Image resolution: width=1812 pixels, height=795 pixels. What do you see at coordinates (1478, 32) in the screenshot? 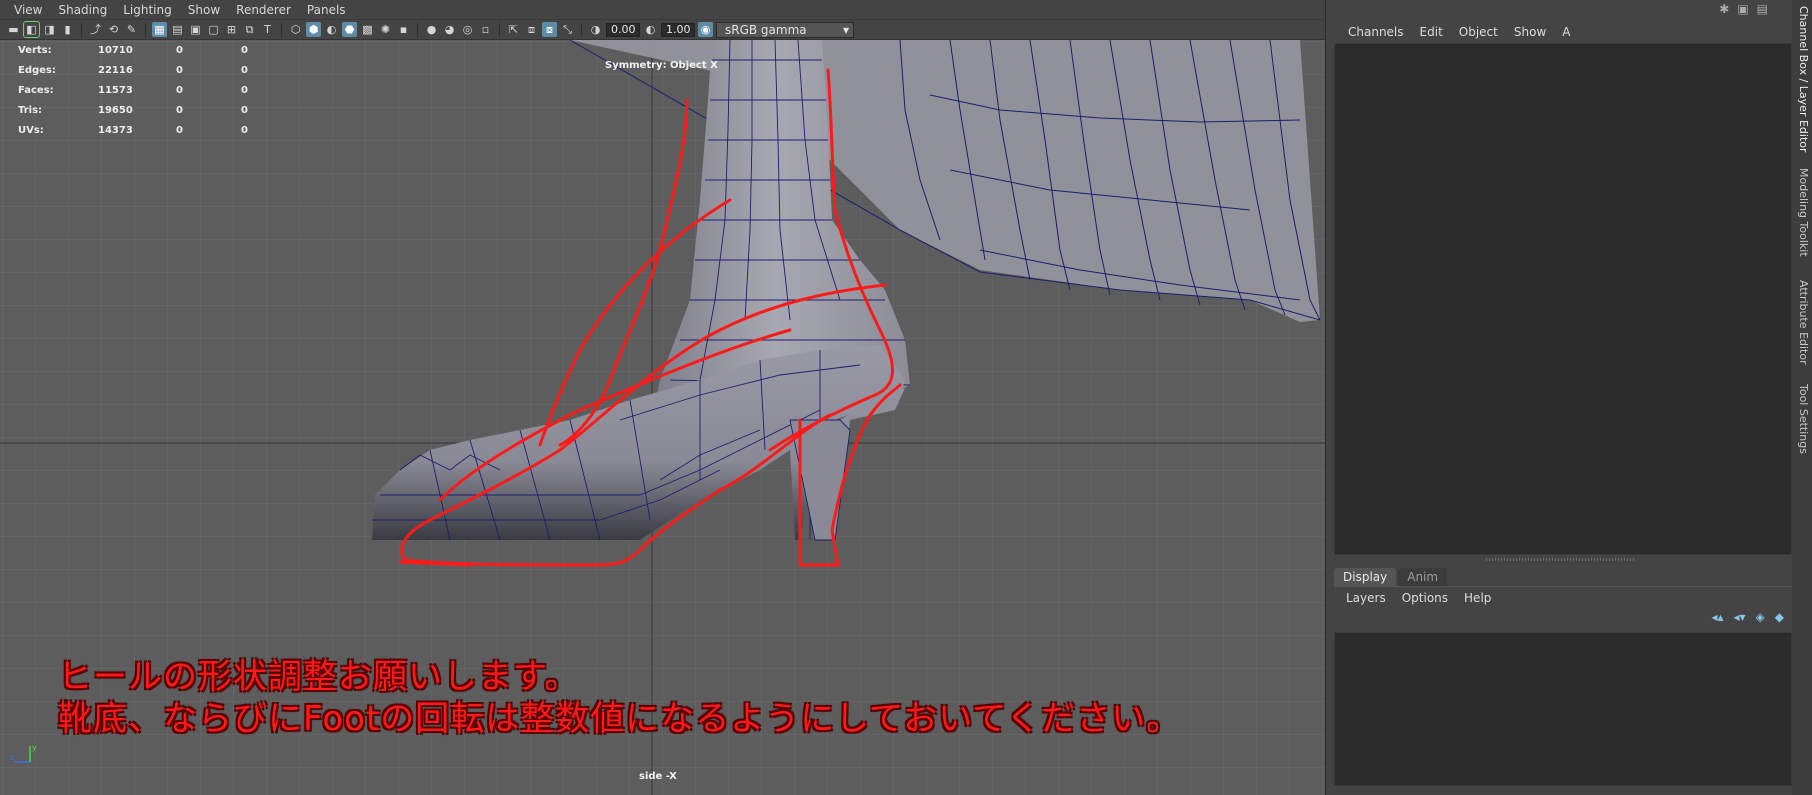
I see `menu-object: Object` at bounding box center [1478, 32].